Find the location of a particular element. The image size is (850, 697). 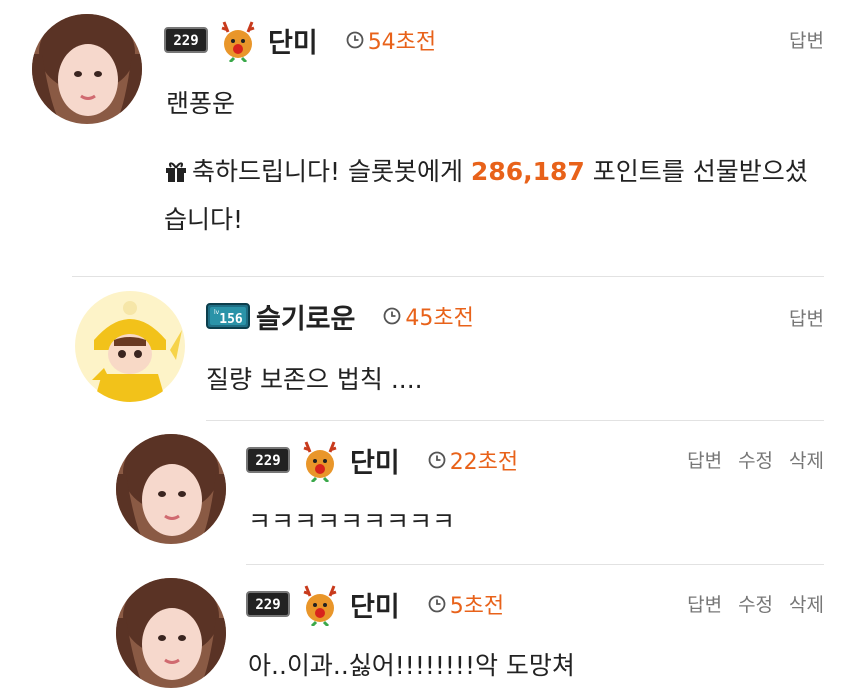

gift-notice: 축하드립니다! 슬롯봇에게 286,187 포인트를 선물받으셨습니다! is located at coordinates (489, 196).